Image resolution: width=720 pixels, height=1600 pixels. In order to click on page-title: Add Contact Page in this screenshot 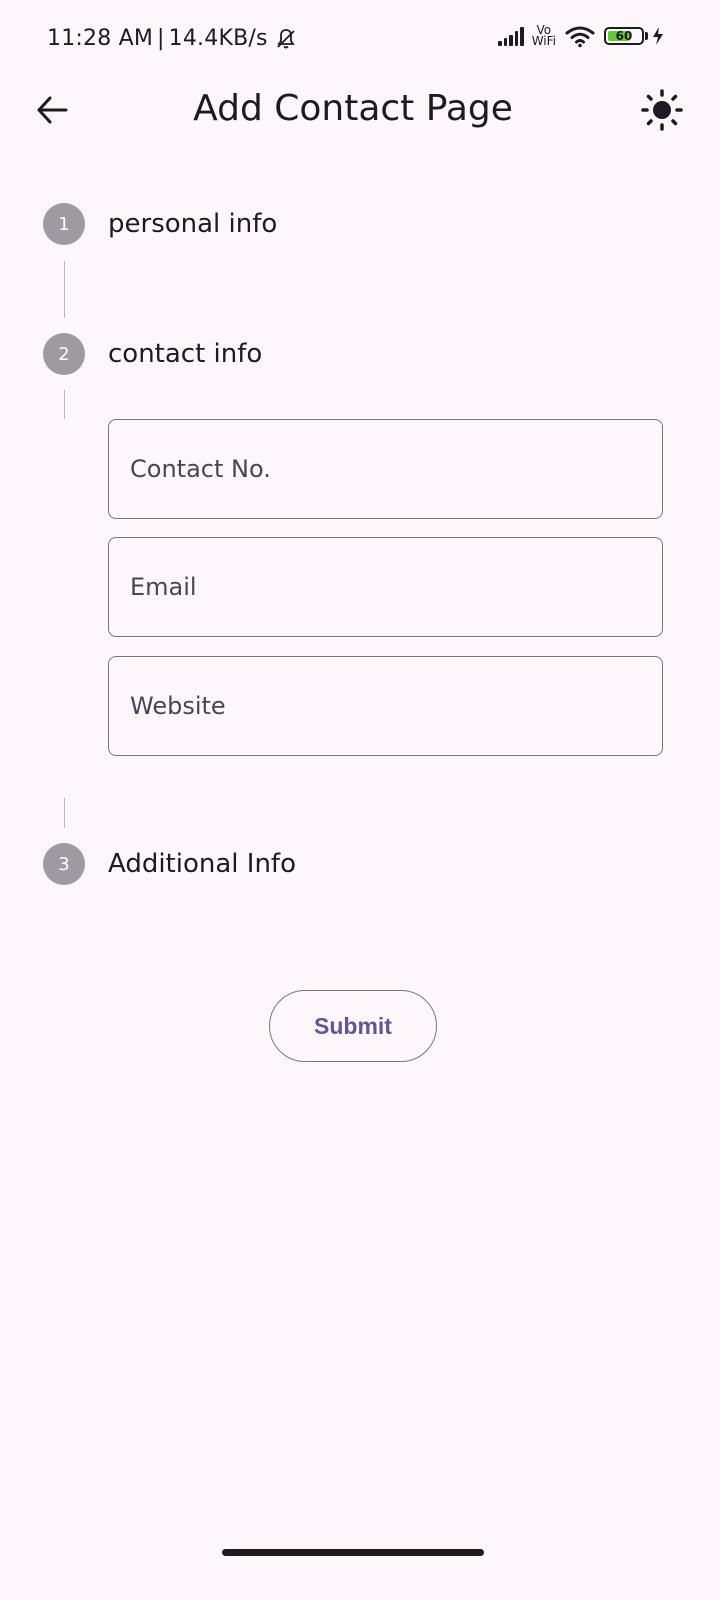, I will do `click(353, 108)`.